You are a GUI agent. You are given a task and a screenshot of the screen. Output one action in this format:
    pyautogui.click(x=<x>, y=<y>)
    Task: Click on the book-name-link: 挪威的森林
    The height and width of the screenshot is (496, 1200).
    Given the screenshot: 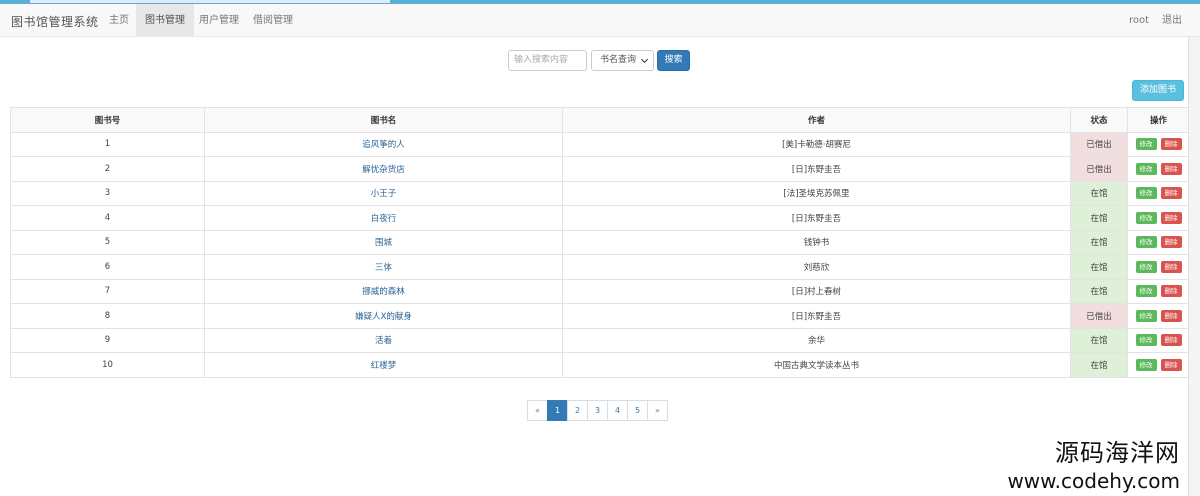 What is the action you would take?
    pyautogui.click(x=383, y=291)
    